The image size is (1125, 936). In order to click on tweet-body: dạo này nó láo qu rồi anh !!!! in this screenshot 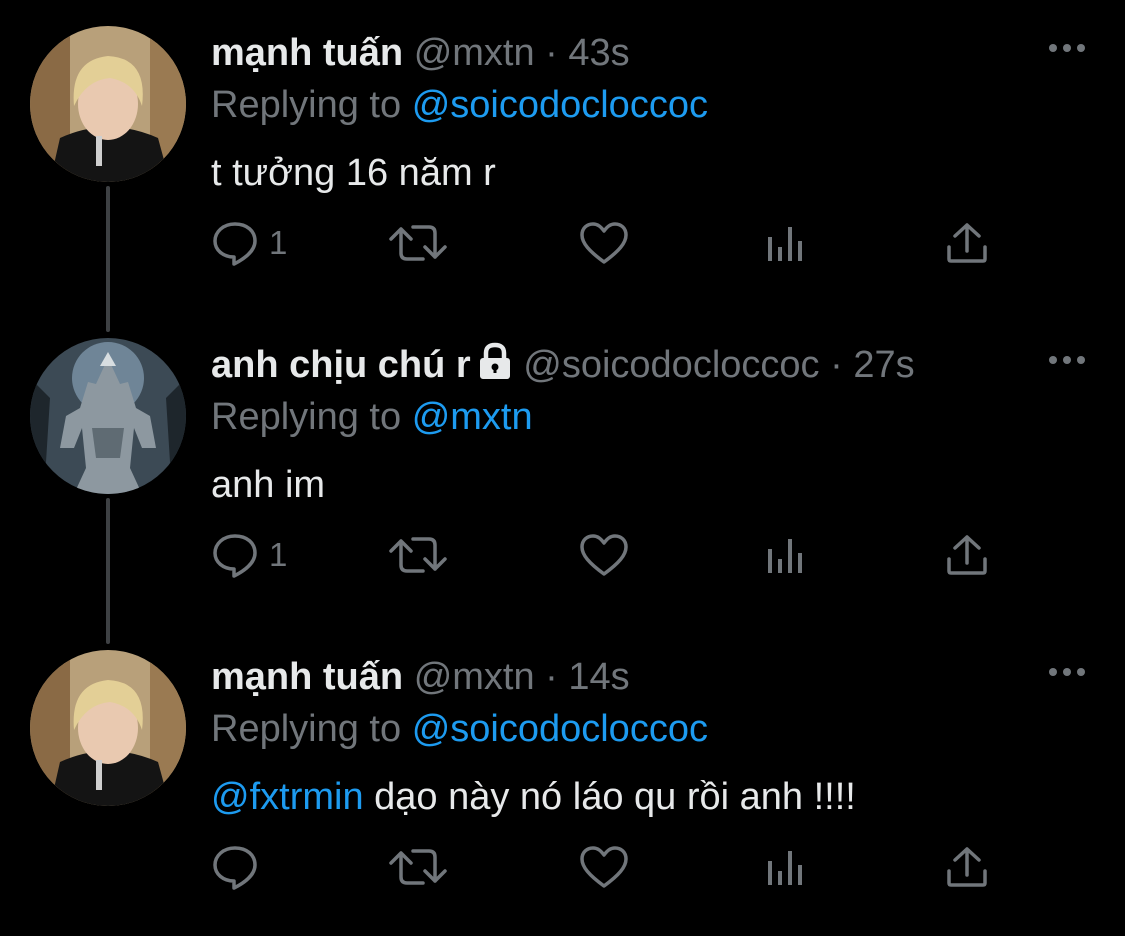, I will do `click(609, 797)`.